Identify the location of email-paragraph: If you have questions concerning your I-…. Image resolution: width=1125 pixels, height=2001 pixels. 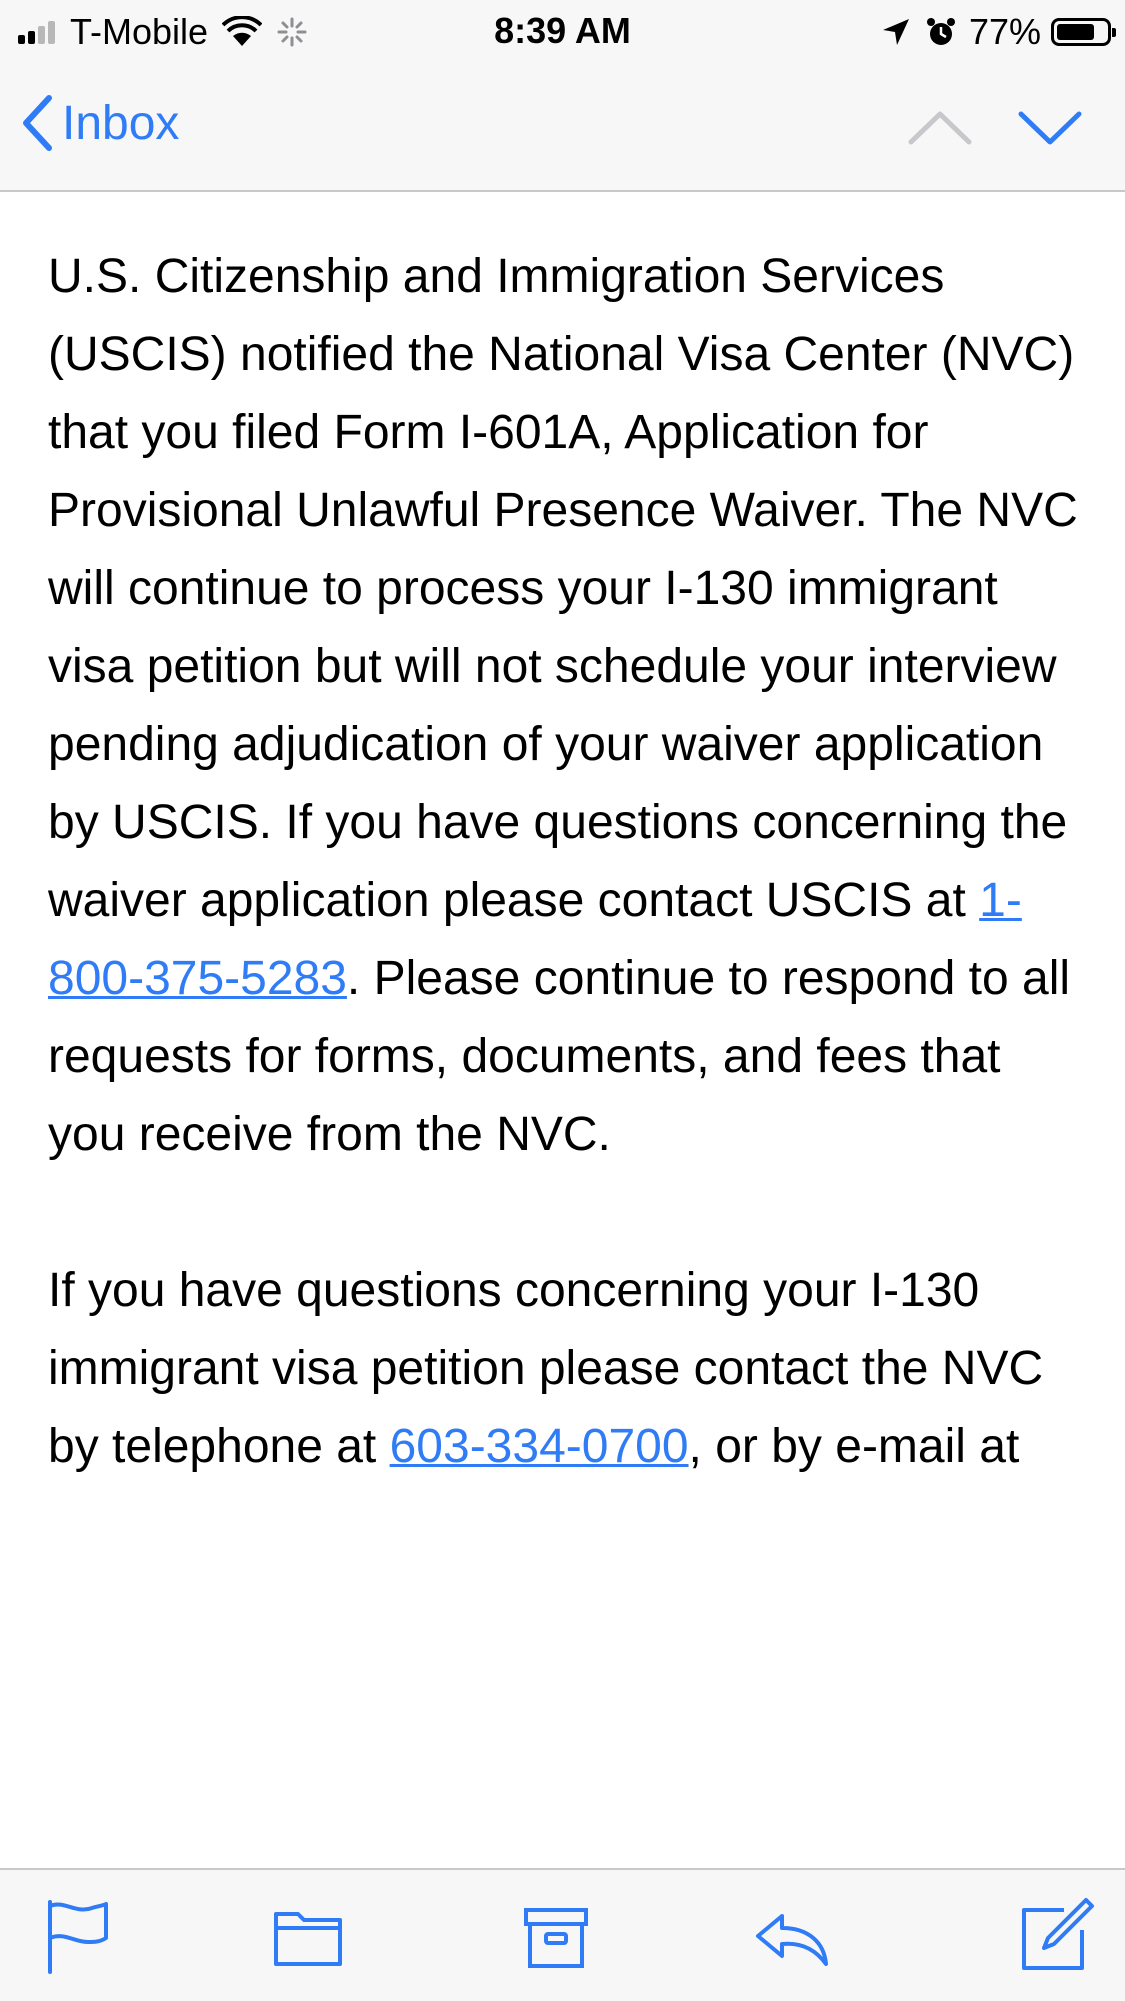
(568, 1369).